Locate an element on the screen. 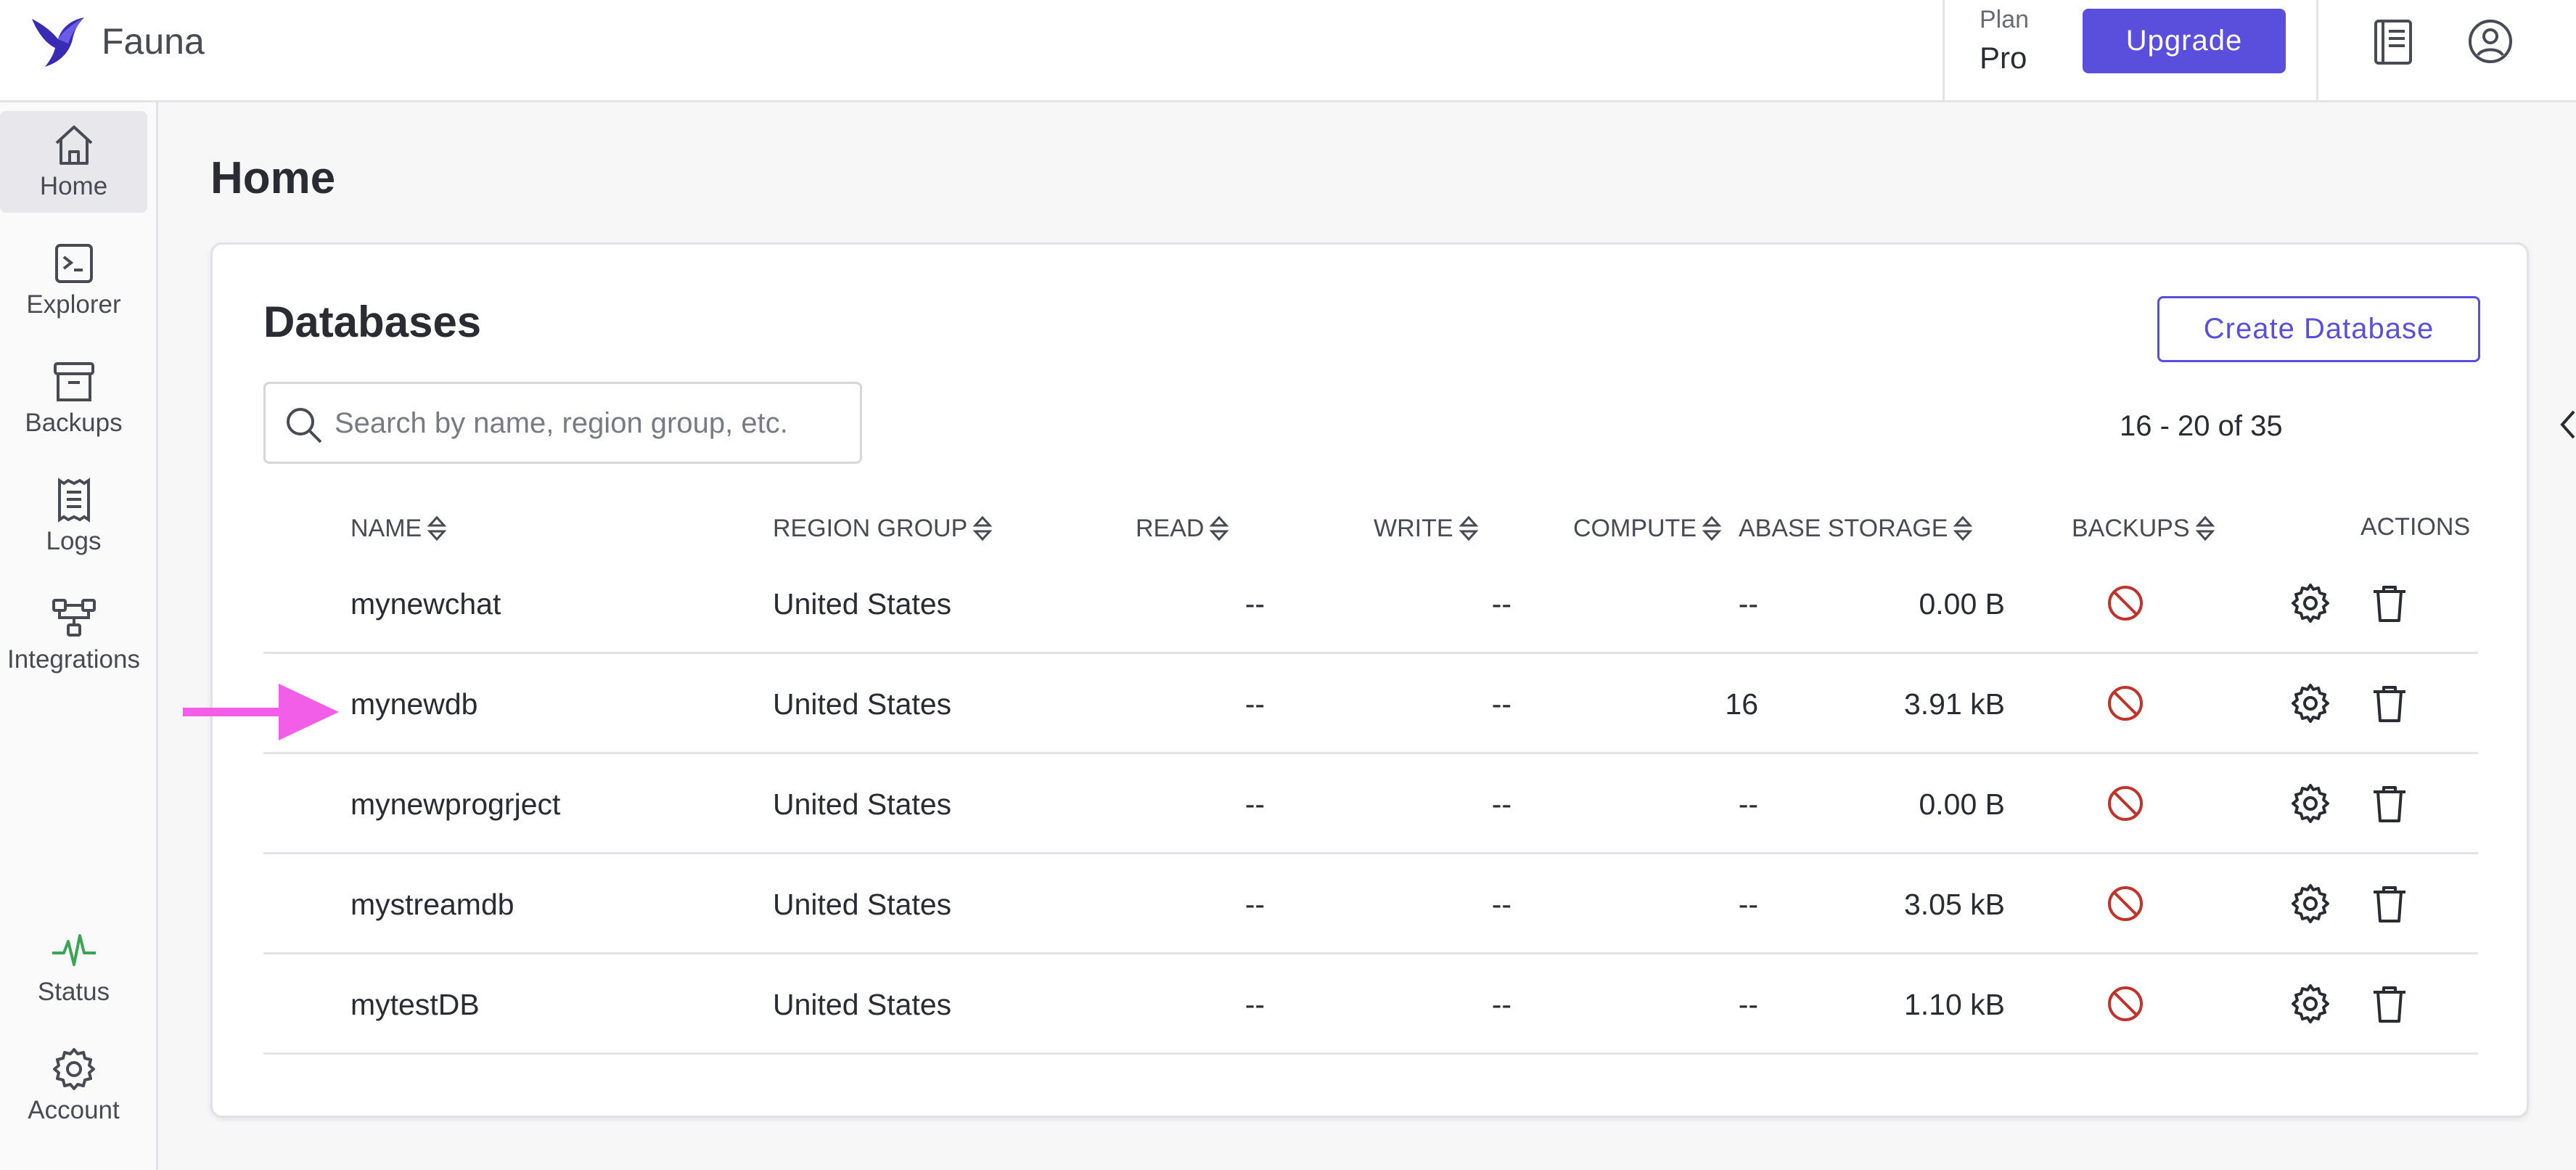 Image resolution: width=2576 pixels, height=1170 pixels. column-header-name: NAME is located at coordinates (399, 528).